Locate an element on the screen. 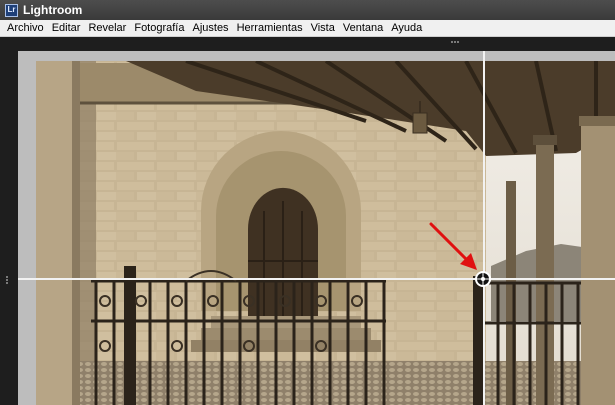 The width and height of the screenshot is (615, 405). menu-editar: Editar is located at coordinates (66, 28).